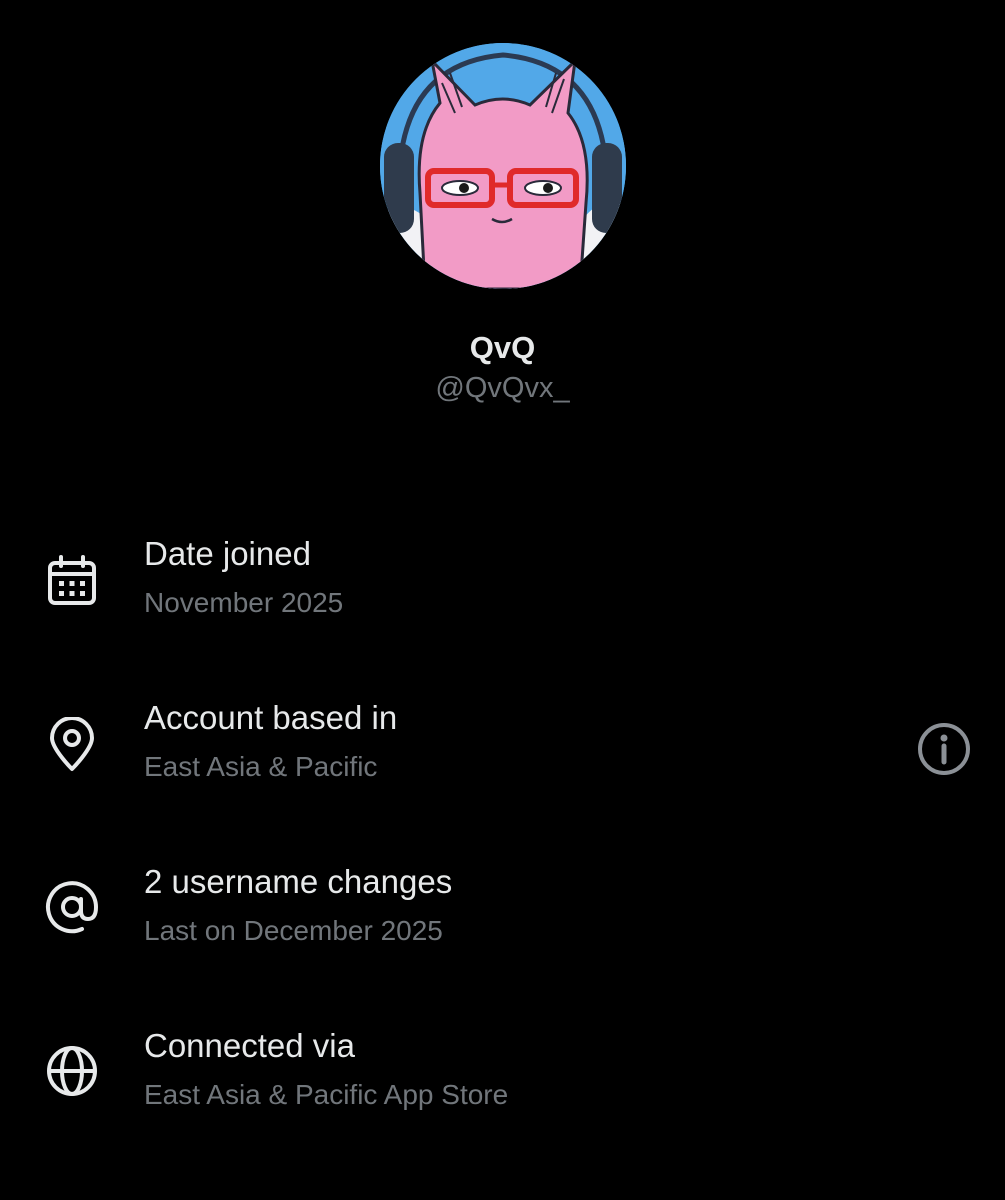  I want to click on date-joined-value: November 2025, so click(244, 602).